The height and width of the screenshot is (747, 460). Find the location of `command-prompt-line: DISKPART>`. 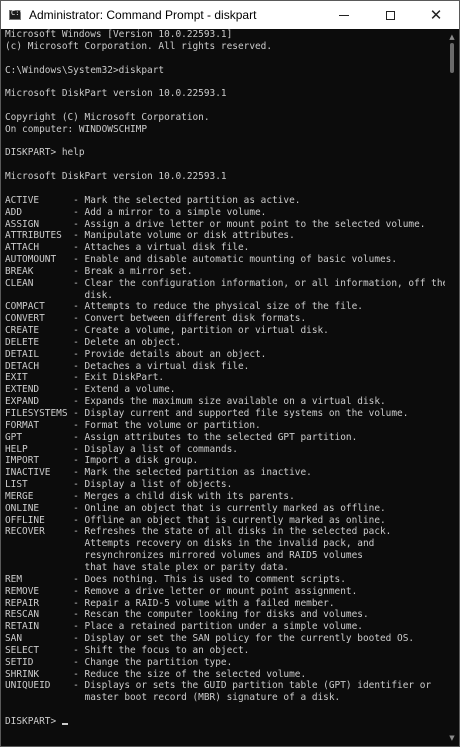

command-prompt-line: DISKPART> is located at coordinates (225, 722).